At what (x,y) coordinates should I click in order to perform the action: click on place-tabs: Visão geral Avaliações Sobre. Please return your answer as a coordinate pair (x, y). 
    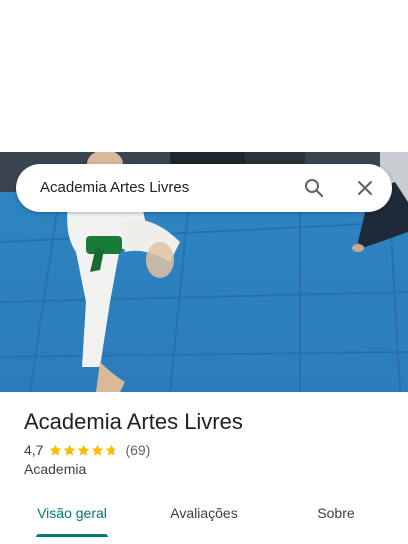
    Looking at the image, I should click on (204, 517).